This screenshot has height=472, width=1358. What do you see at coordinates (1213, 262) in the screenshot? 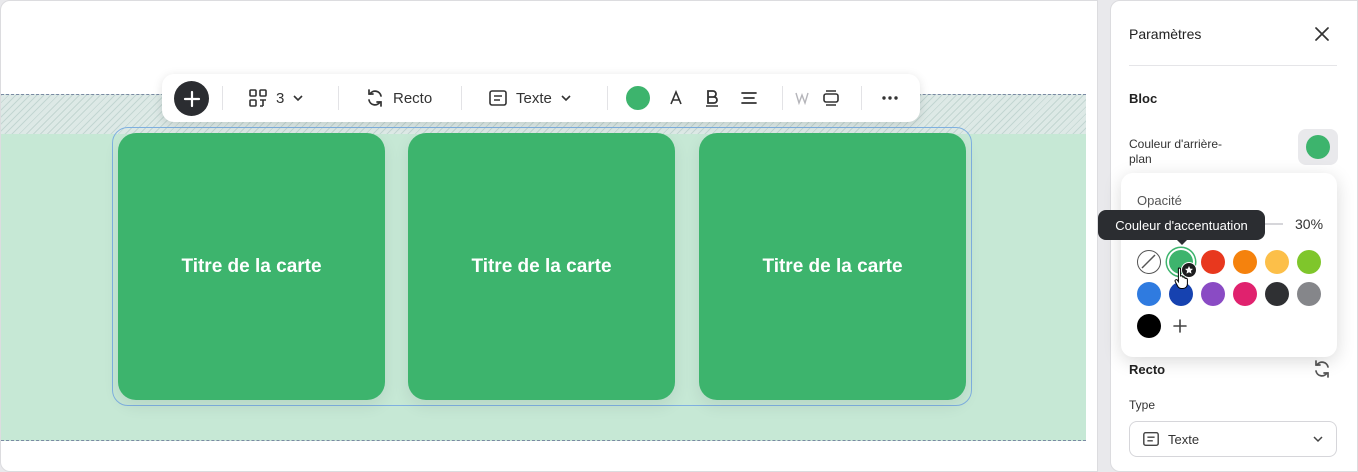
I see `red-swatch` at bounding box center [1213, 262].